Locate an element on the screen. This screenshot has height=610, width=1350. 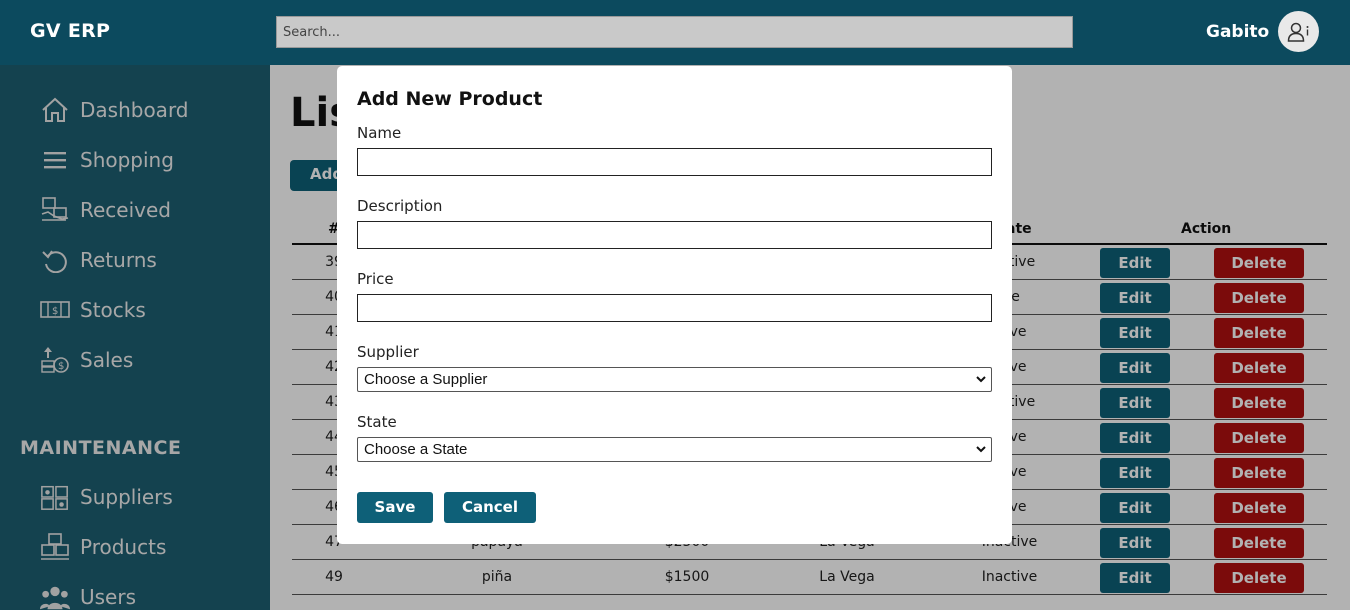
user-info-icon is located at coordinates (1298, 31).